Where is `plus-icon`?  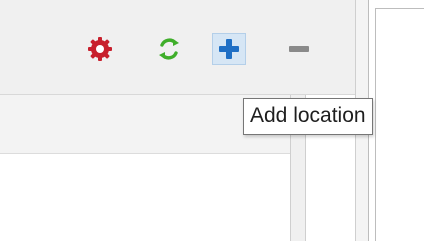
plus-icon is located at coordinates (229, 49).